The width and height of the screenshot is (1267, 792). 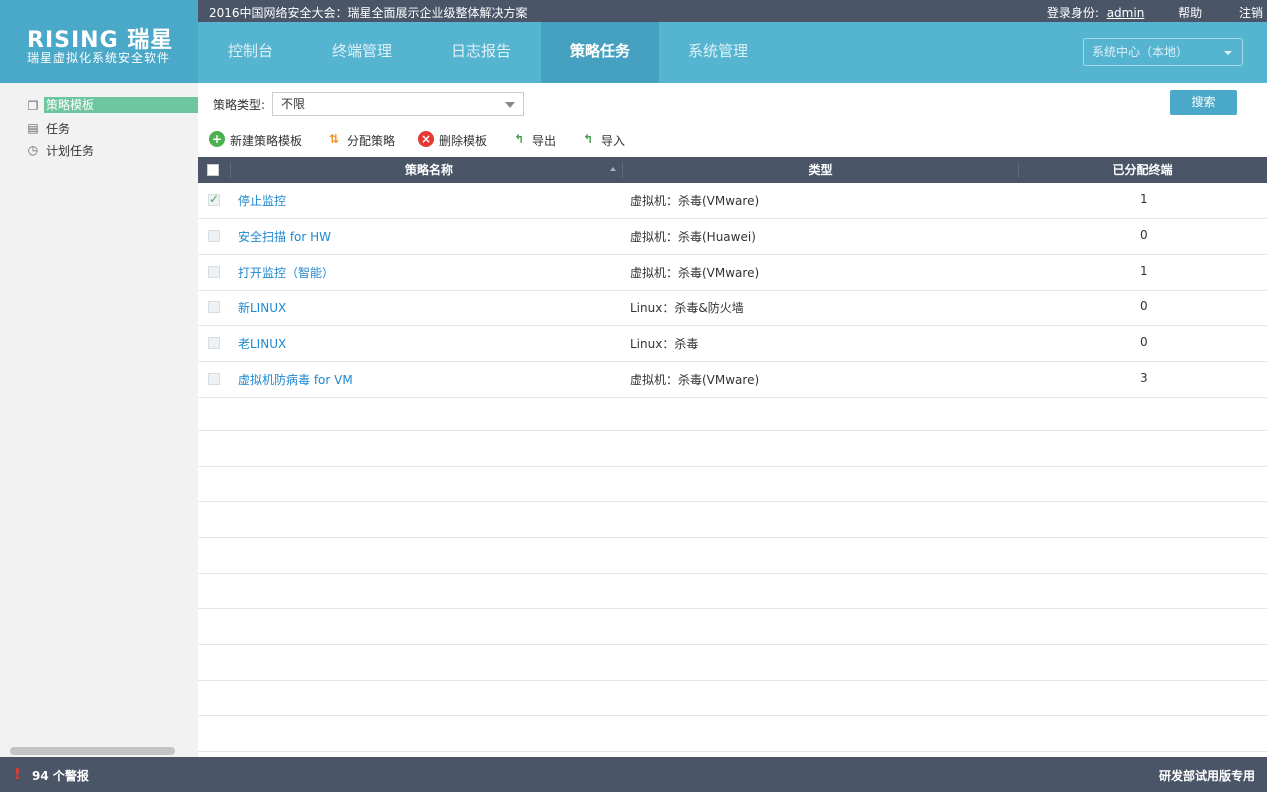 What do you see at coordinates (1144, 378) in the screenshot?
I see `assigned-count: 3` at bounding box center [1144, 378].